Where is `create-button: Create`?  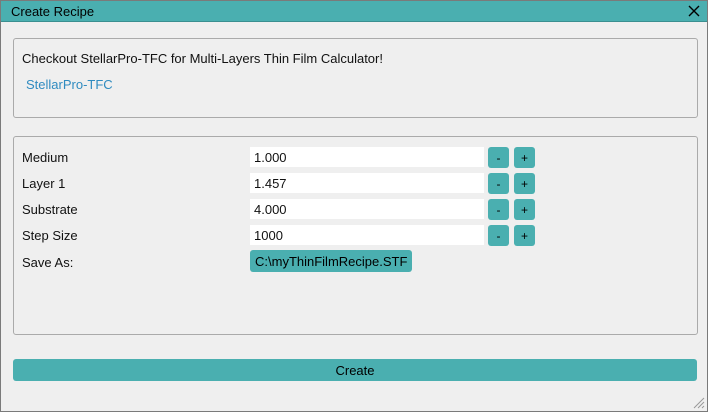 create-button: Create is located at coordinates (355, 370).